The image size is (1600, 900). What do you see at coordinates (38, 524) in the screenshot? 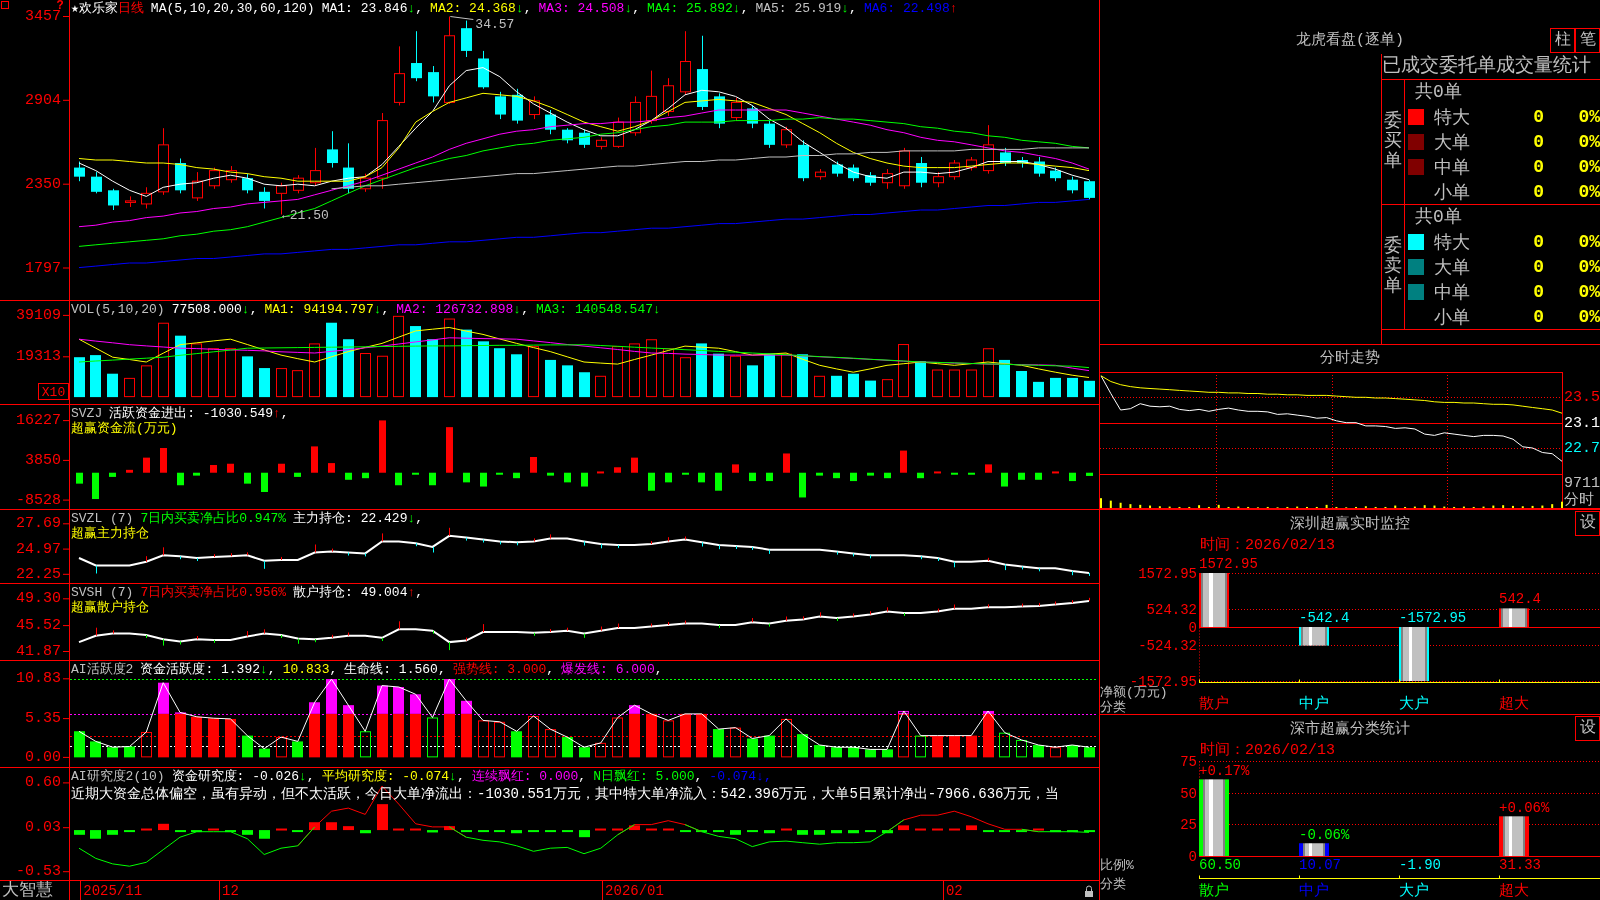
I see `axis-label: 27.69` at bounding box center [38, 524].